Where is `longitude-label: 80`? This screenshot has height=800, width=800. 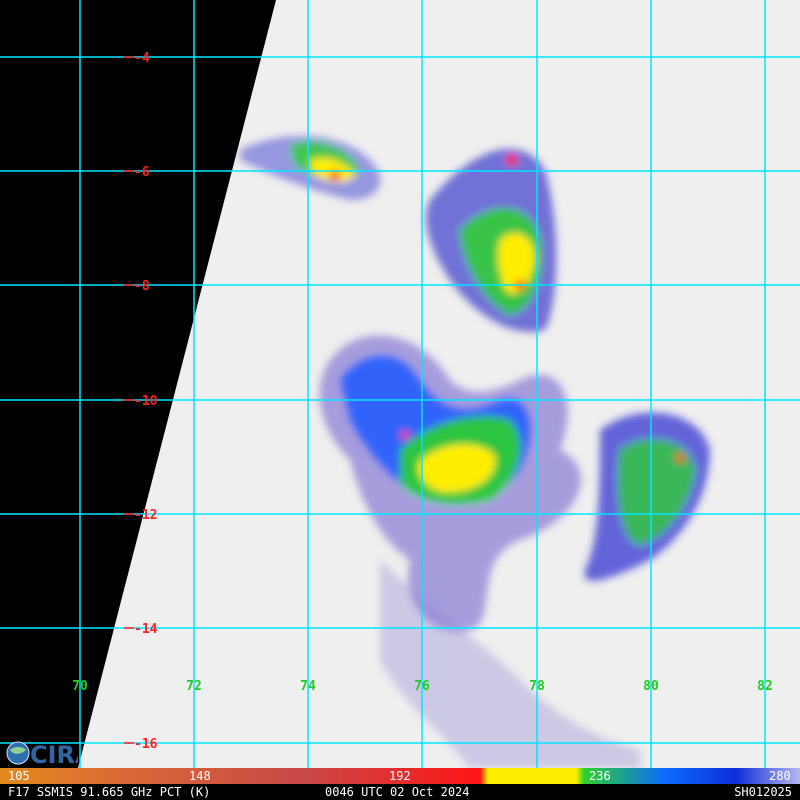
longitude-label: 80 is located at coordinates (651, 686).